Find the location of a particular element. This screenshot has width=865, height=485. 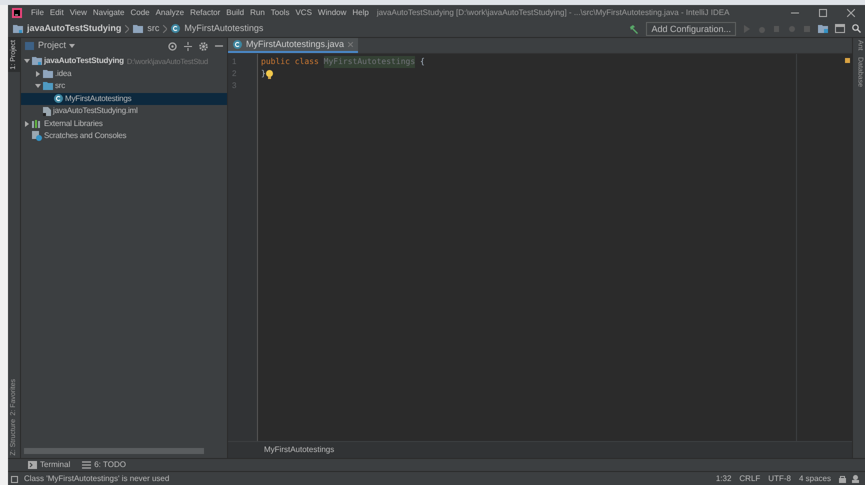

app-logo-icon is located at coordinates (17, 13).